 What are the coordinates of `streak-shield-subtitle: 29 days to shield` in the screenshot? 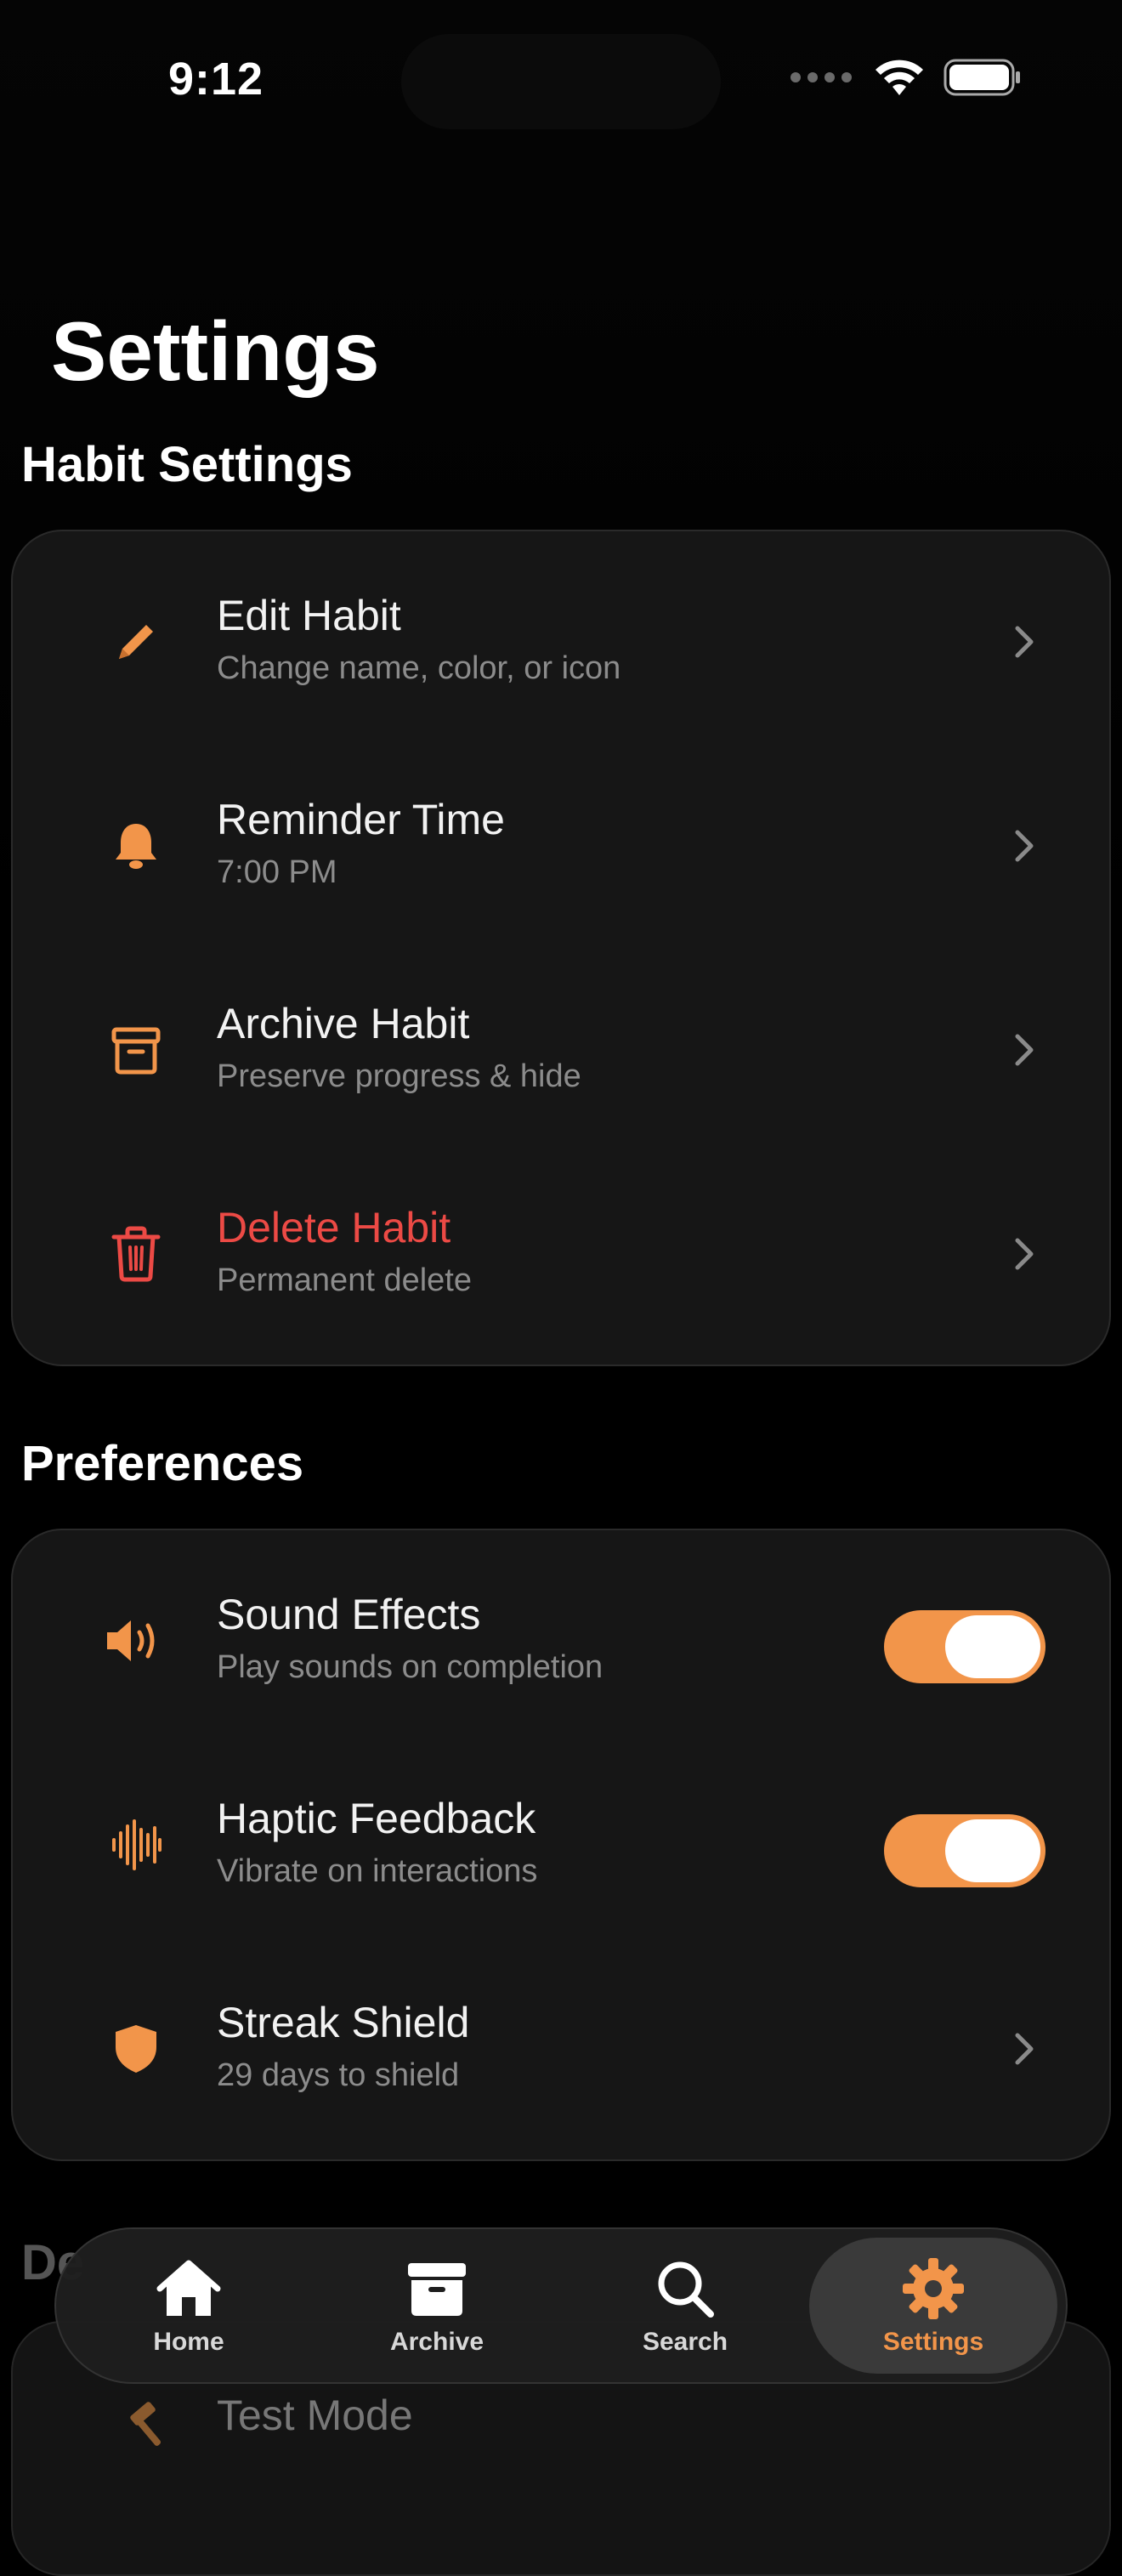 It's located at (338, 2075).